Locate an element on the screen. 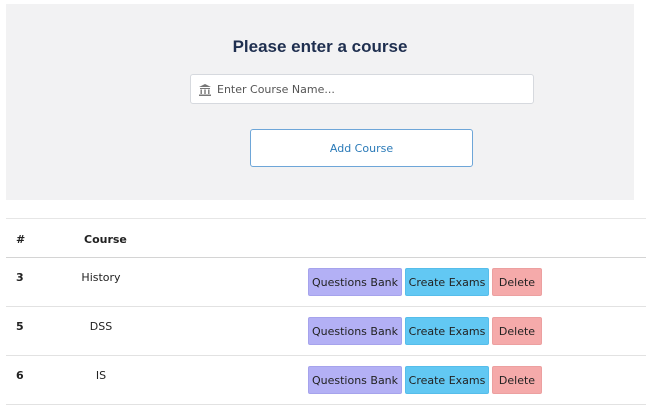 This screenshot has height=405, width=646. table-header-row: # Course is located at coordinates (326, 238).